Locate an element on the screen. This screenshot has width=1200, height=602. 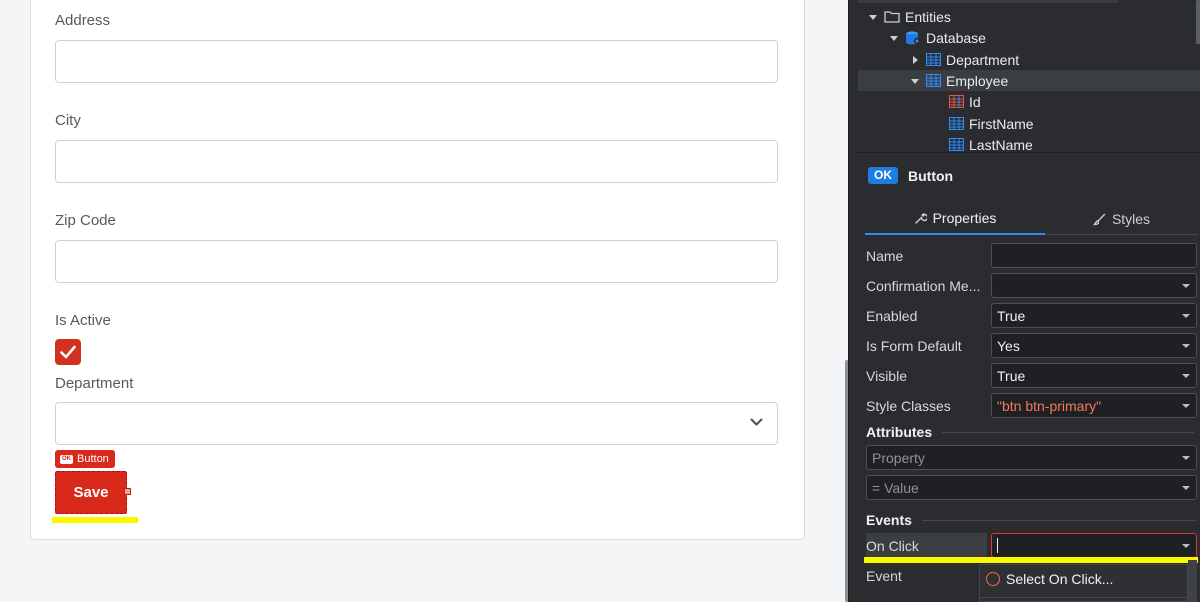
tree-item-label: FirstName is located at coordinates (1001, 123).